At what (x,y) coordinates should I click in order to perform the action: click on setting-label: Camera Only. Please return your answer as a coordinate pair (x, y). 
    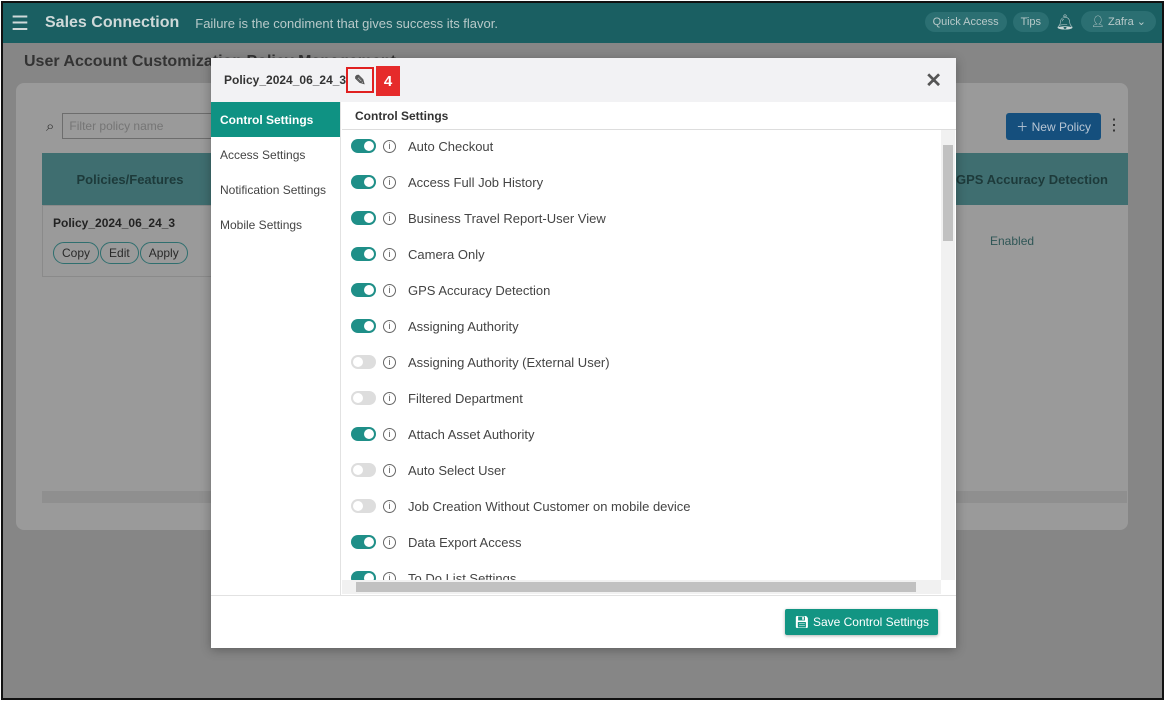
    Looking at the image, I should click on (446, 254).